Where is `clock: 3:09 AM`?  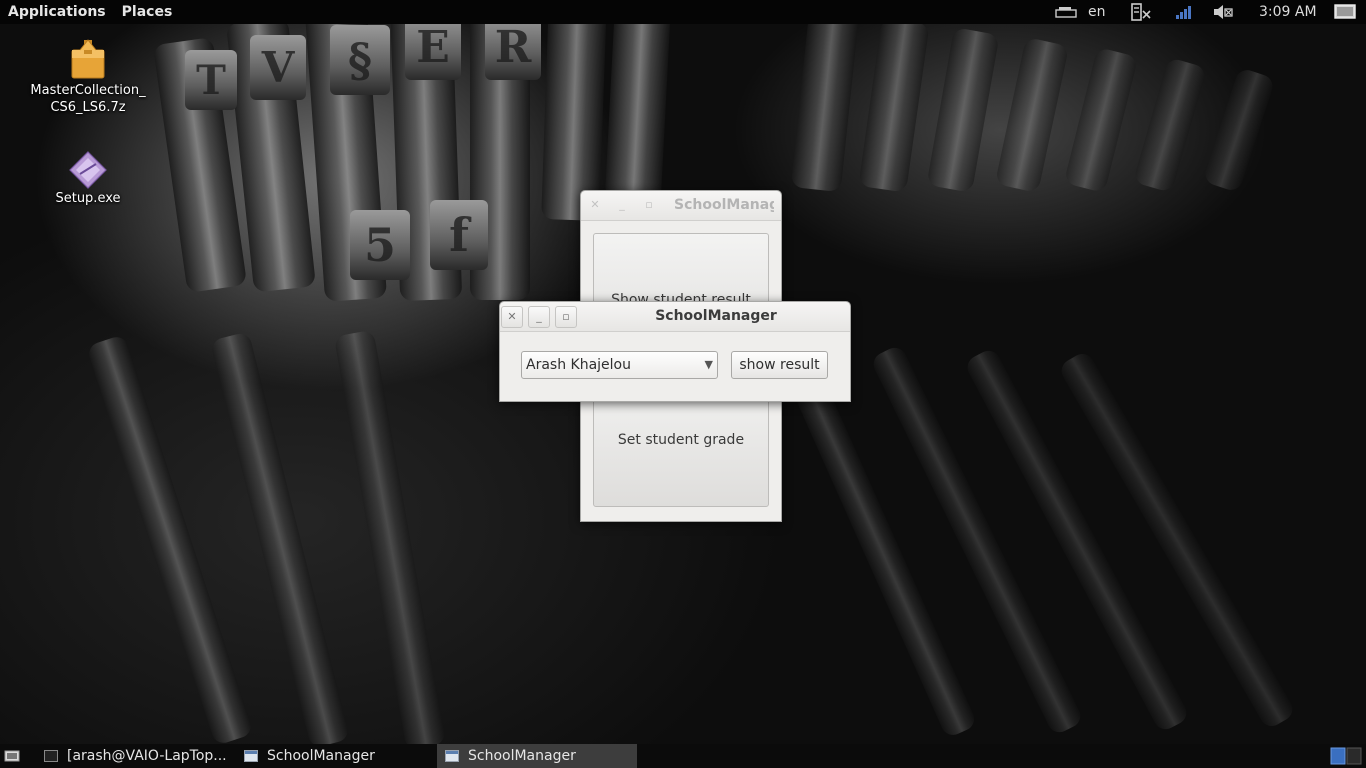
clock: 3:09 AM is located at coordinates (1288, 12).